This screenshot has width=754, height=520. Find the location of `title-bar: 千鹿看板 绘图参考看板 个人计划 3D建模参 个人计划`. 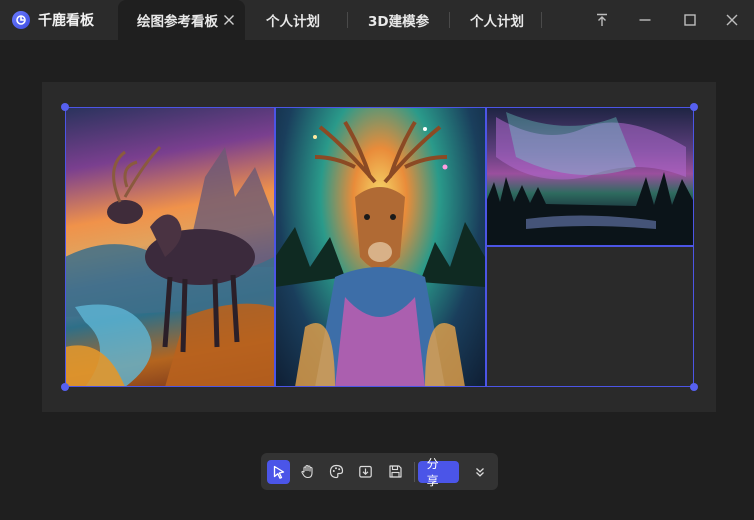

title-bar: 千鹿看板 绘图参考看板 个人计划 3D建模参 个人计划 is located at coordinates (377, 20).